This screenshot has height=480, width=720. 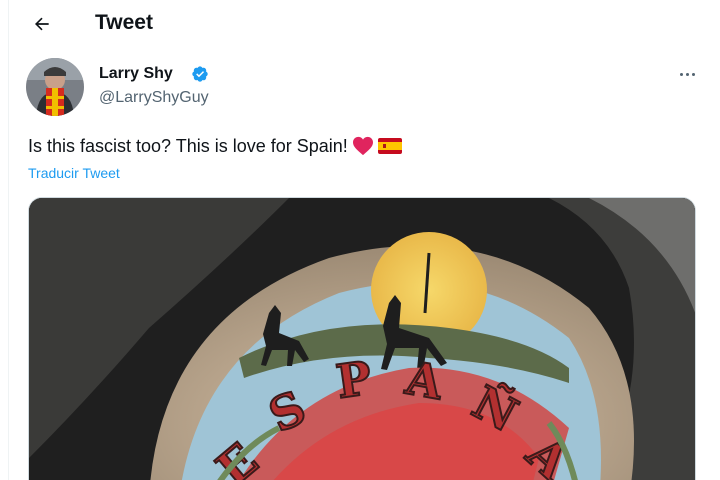 What do you see at coordinates (74, 173) in the screenshot?
I see `translate-link: Traducir Tweet` at bounding box center [74, 173].